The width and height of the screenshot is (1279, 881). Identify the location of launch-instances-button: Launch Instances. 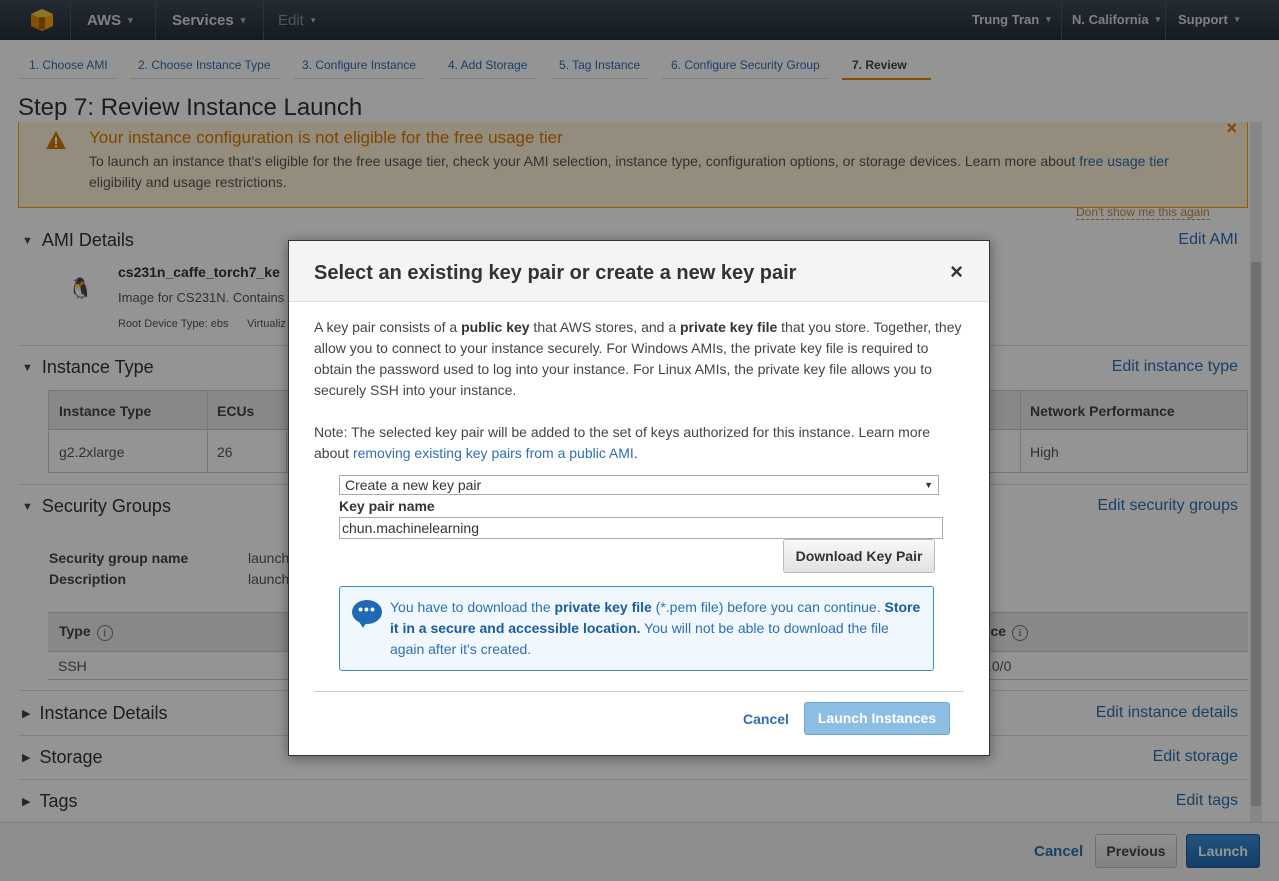
(877, 718).